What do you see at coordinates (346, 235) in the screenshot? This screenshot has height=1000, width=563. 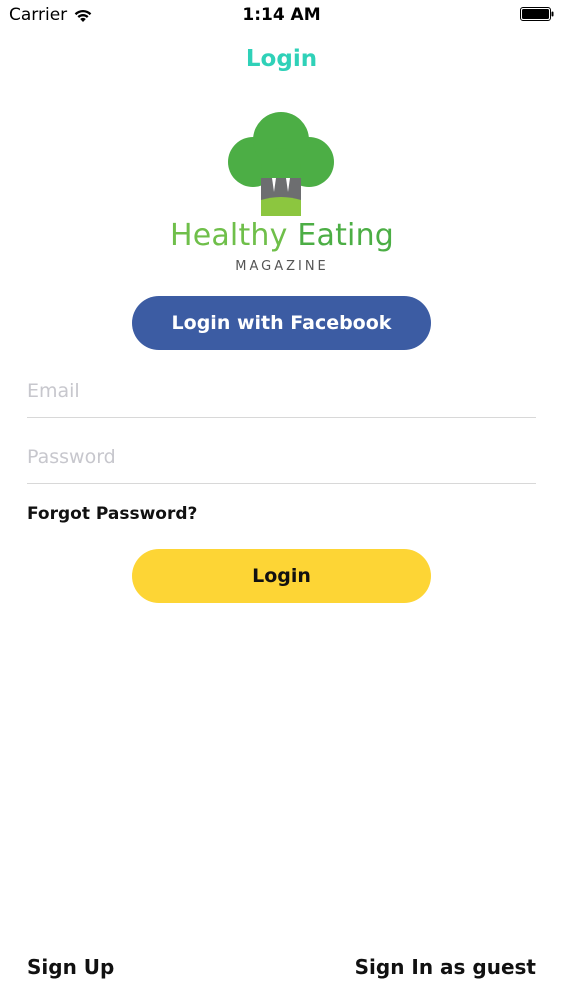 I see `logo-title-eating: Eating` at bounding box center [346, 235].